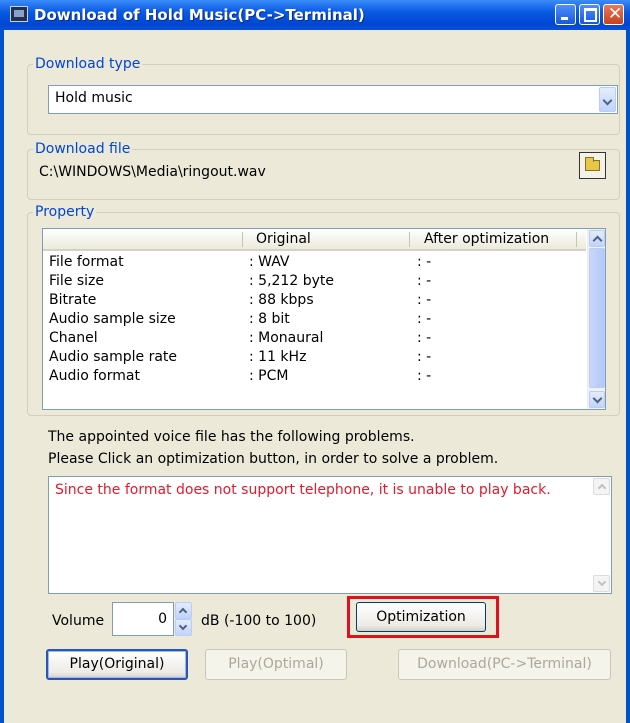 This screenshot has width=630, height=723. Describe the element at coordinates (86, 262) in the screenshot. I see `row-property-name: File format` at that location.